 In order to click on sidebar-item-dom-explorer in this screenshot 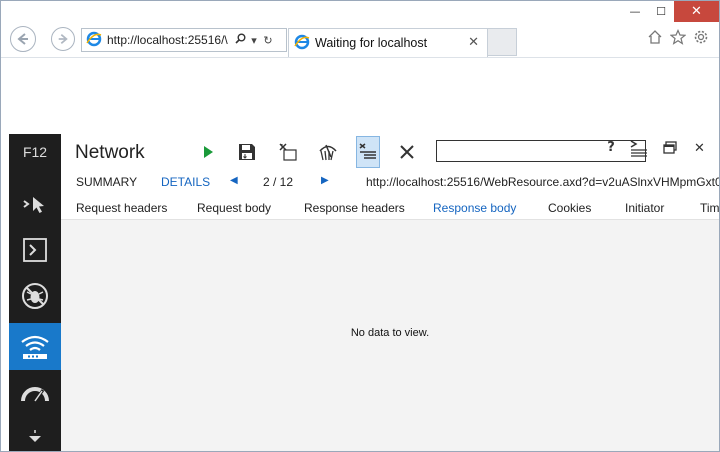, I will do `click(35, 204)`.